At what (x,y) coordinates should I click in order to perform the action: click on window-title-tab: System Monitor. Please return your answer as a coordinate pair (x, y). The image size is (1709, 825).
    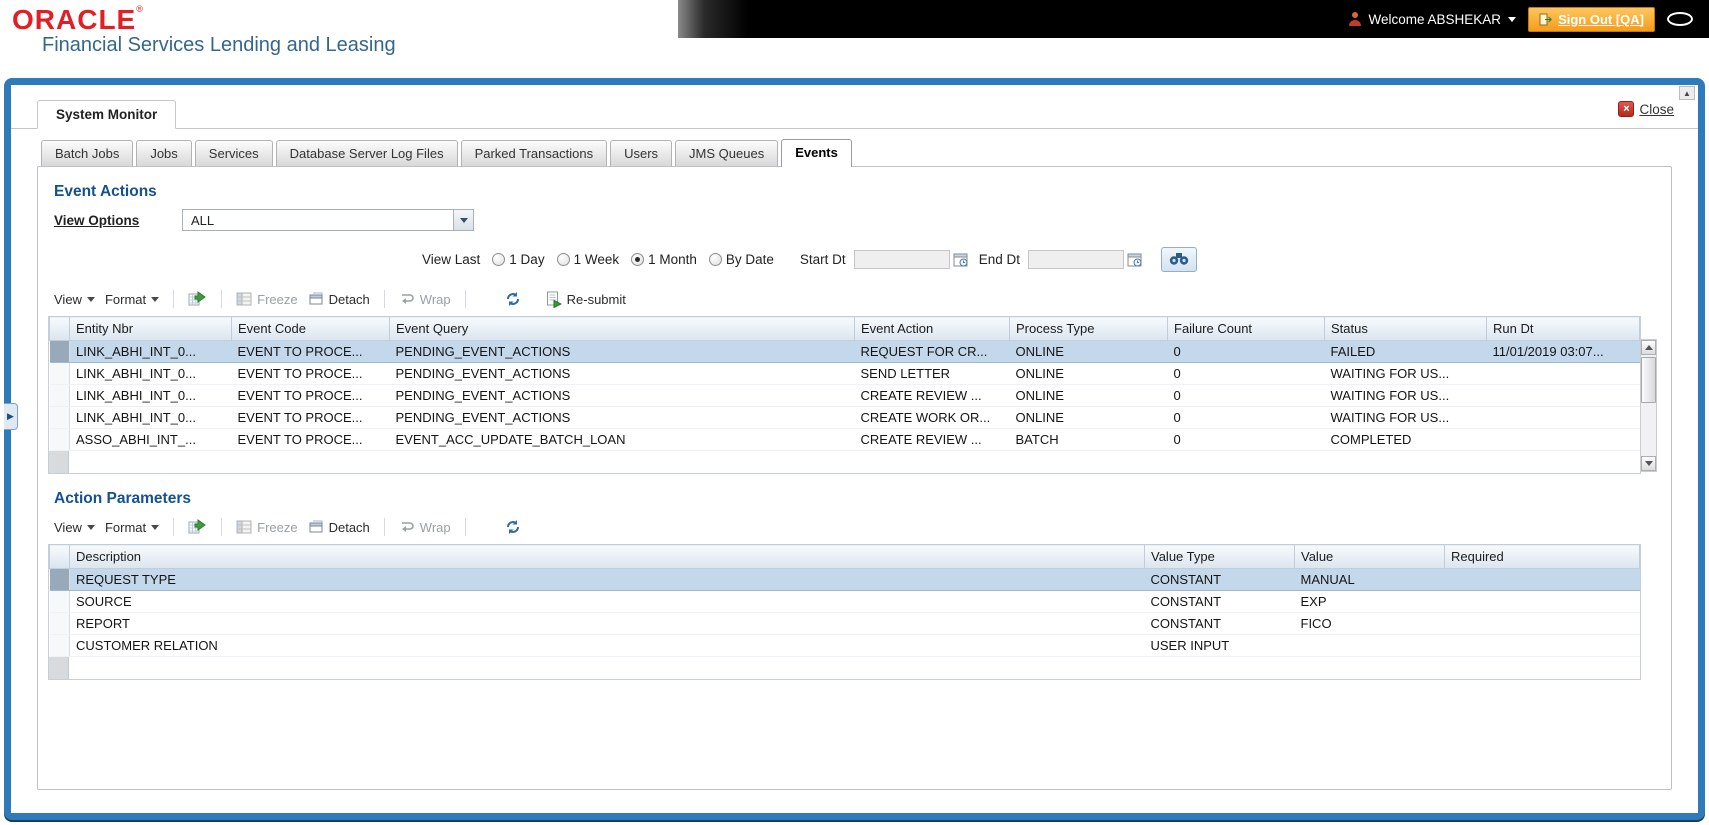
    Looking at the image, I should click on (107, 114).